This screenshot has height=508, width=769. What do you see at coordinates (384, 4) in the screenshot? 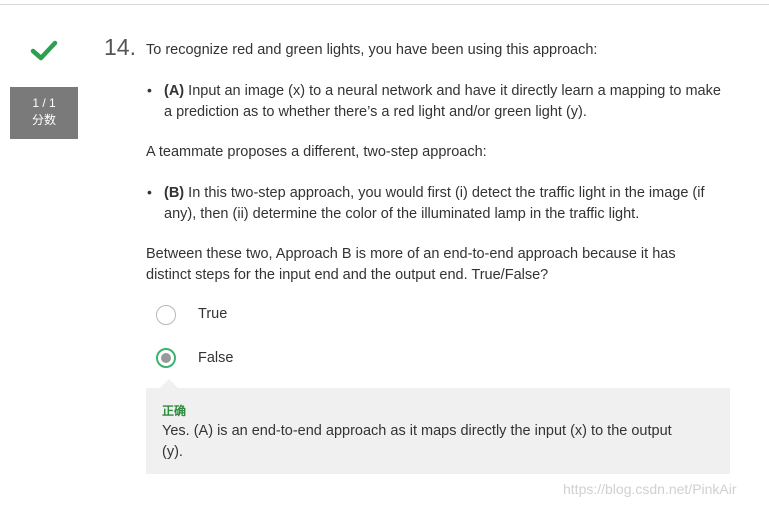
I see `top-divider` at bounding box center [384, 4].